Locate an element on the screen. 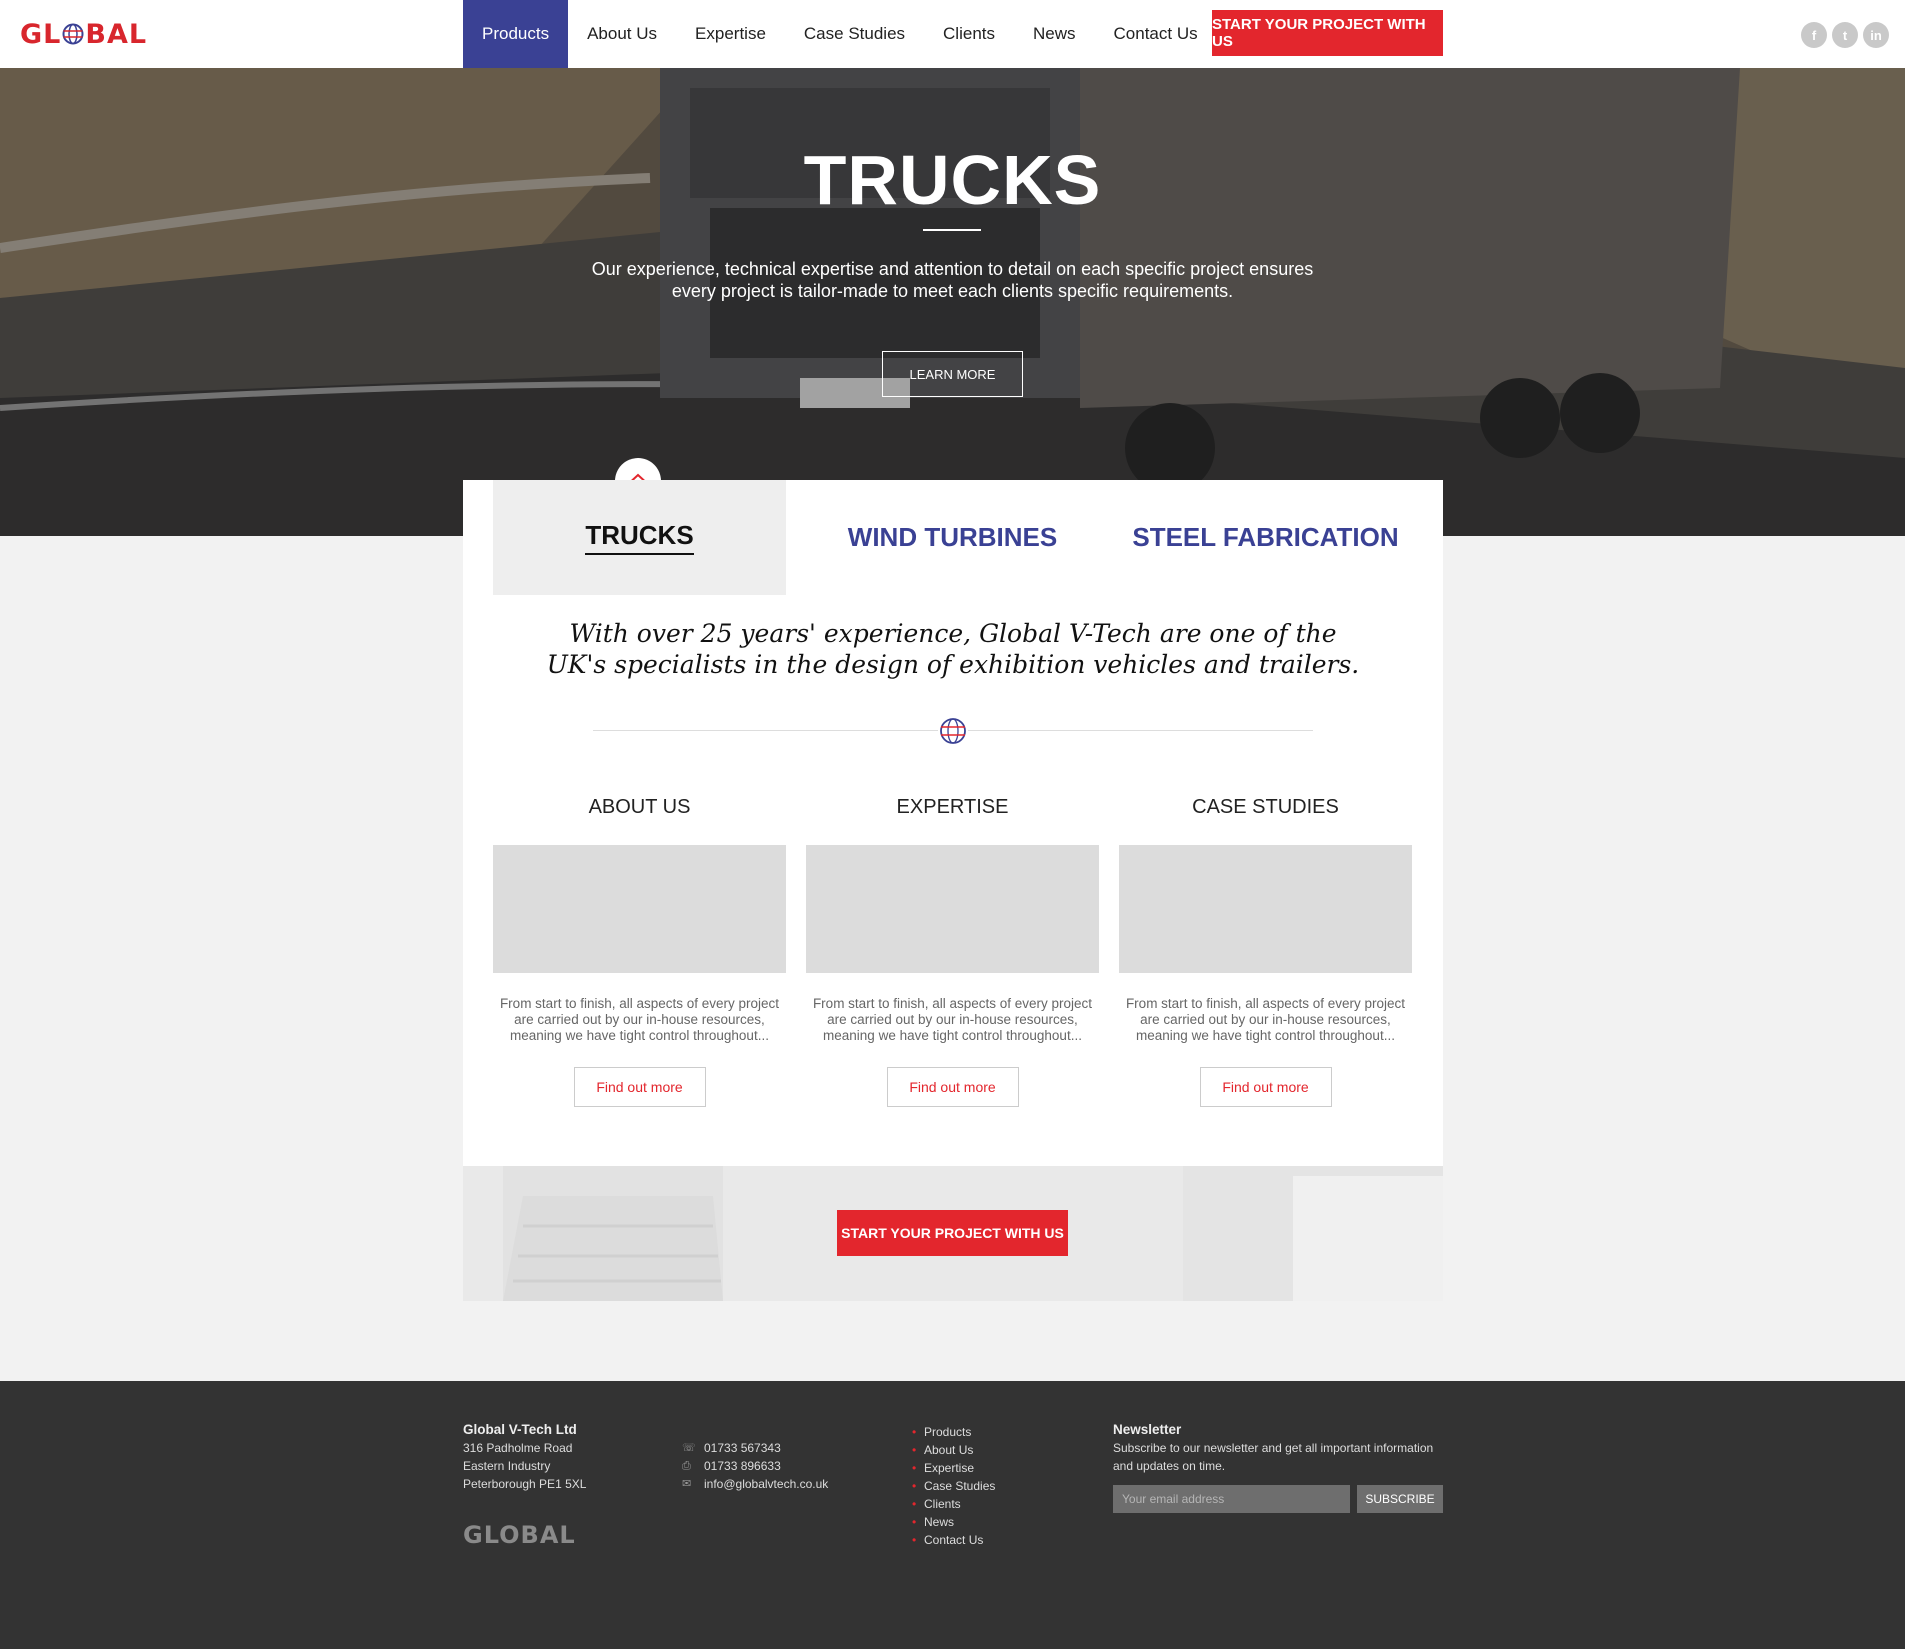 Image resolution: width=1905 pixels, height=1649 pixels. footer-link-clients: Clients is located at coordinates (953, 1504).